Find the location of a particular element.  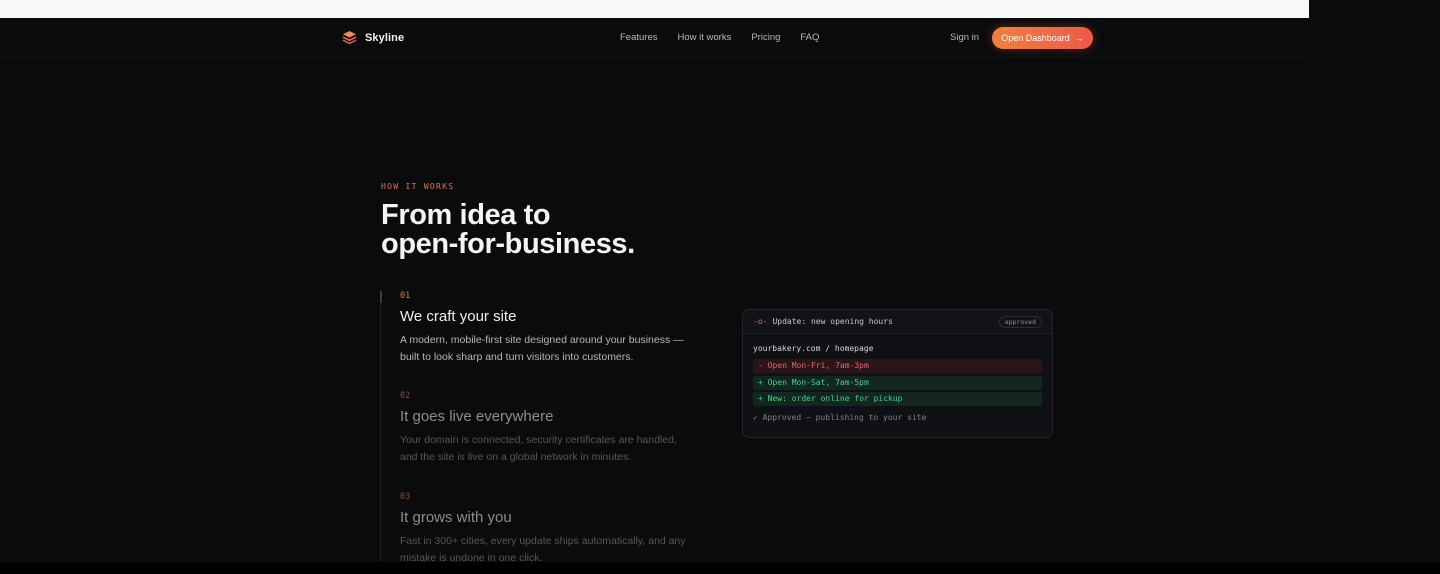

headline-line-2: open-for-business. is located at coordinates (508, 244).